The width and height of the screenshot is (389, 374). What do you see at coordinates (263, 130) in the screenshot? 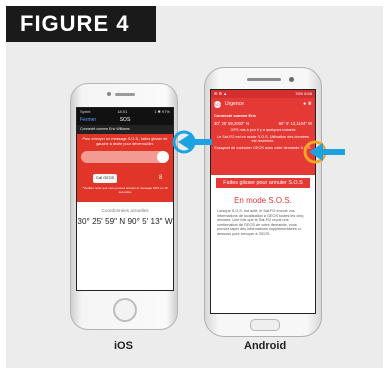
I see `android-gps-status: GPS mis à jour il y a quelques instants` at bounding box center [263, 130].